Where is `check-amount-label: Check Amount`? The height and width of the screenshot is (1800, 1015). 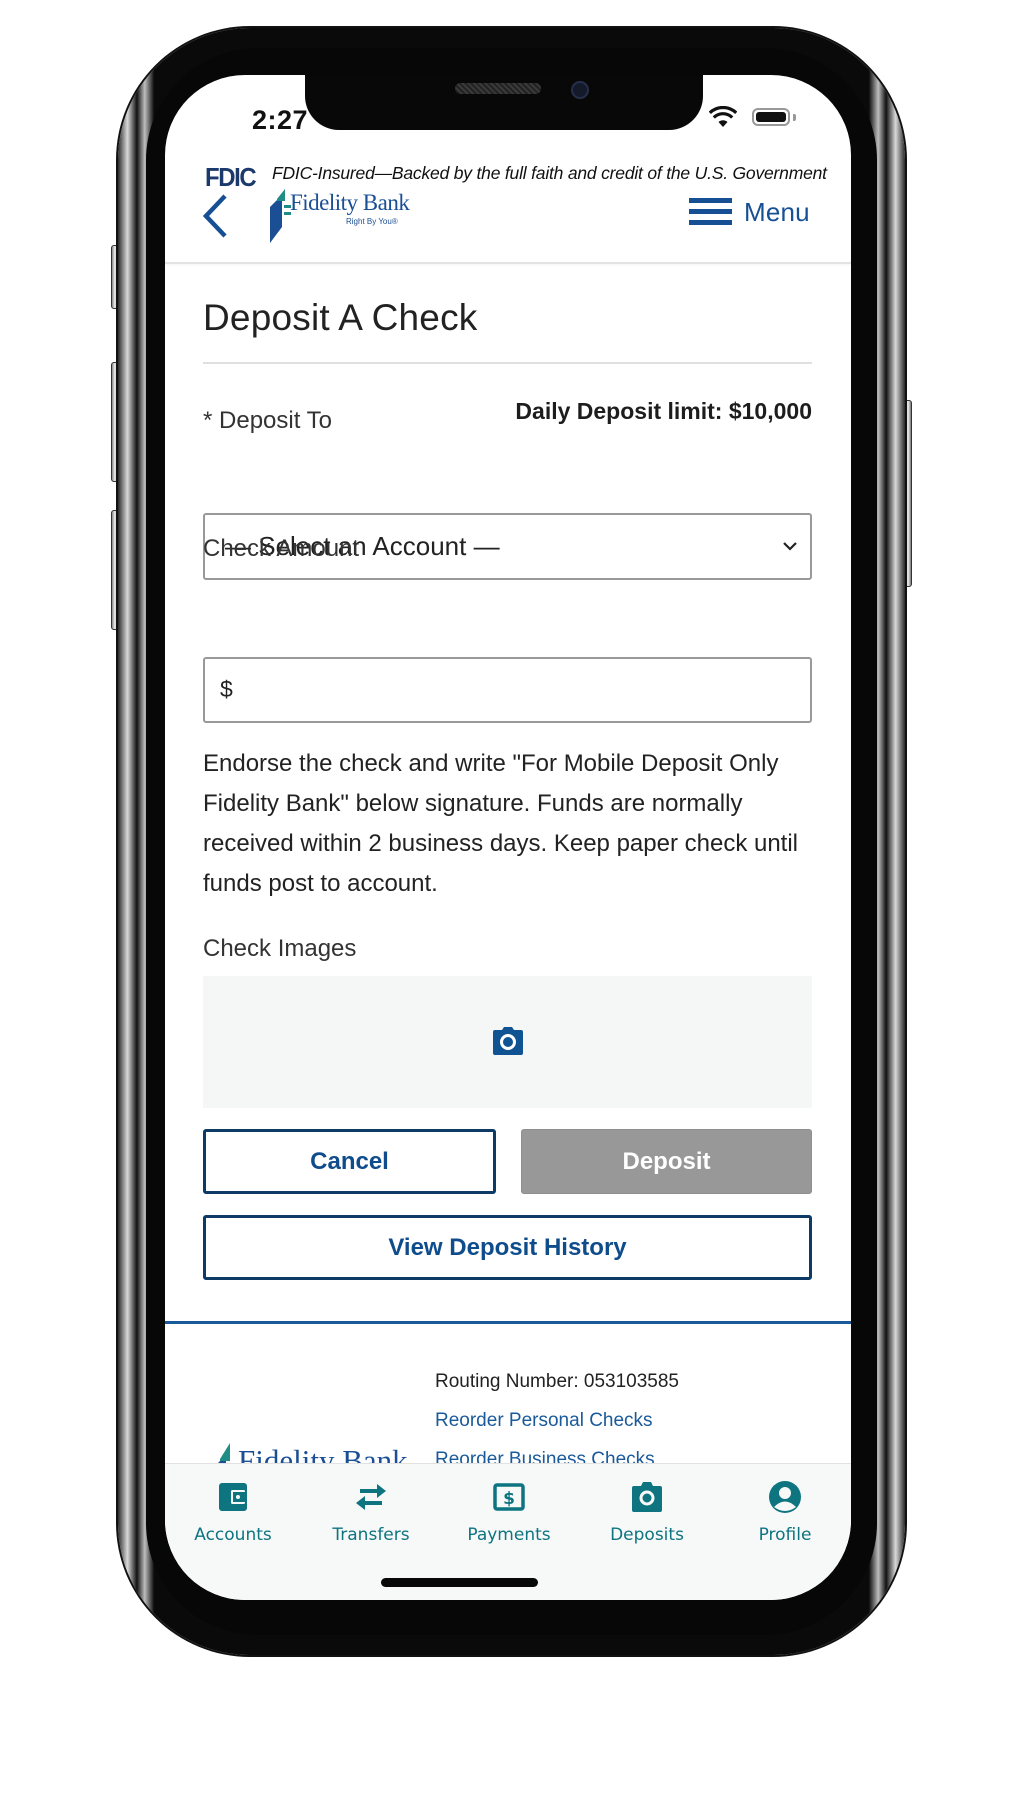 check-amount-label: Check Amount is located at coordinates (281, 548).